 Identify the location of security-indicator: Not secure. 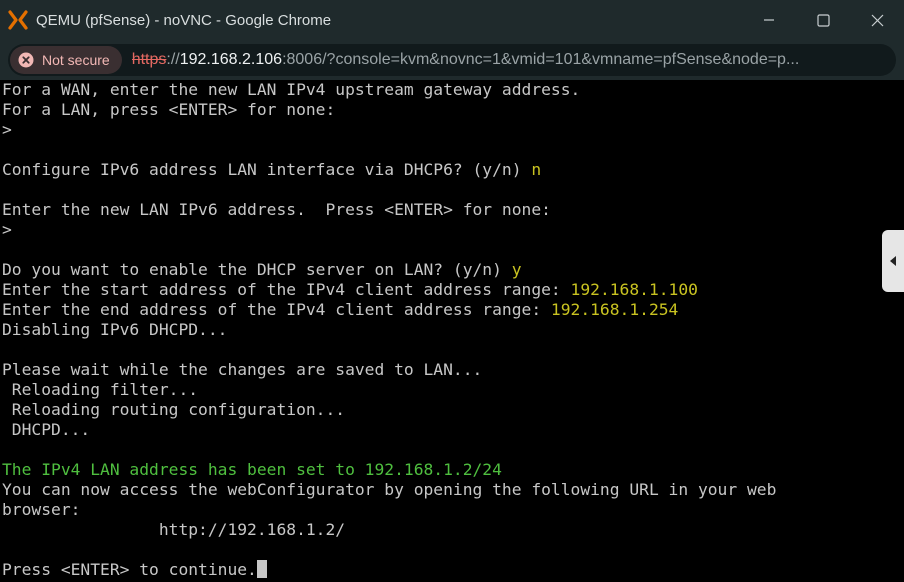
(66, 60).